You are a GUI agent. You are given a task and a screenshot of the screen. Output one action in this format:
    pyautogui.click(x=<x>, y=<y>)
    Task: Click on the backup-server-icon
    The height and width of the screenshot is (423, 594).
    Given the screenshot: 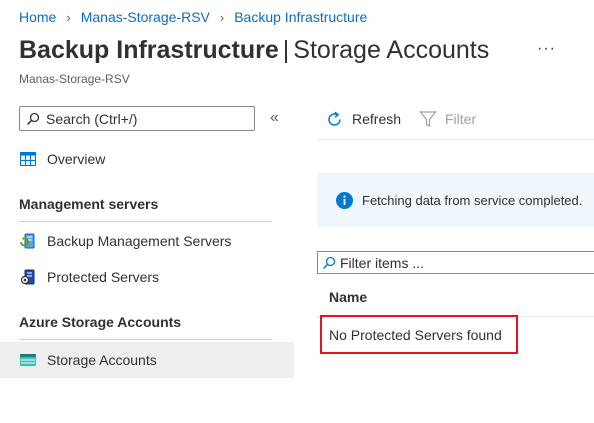 What is the action you would take?
    pyautogui.click(x=28, y=241)
    